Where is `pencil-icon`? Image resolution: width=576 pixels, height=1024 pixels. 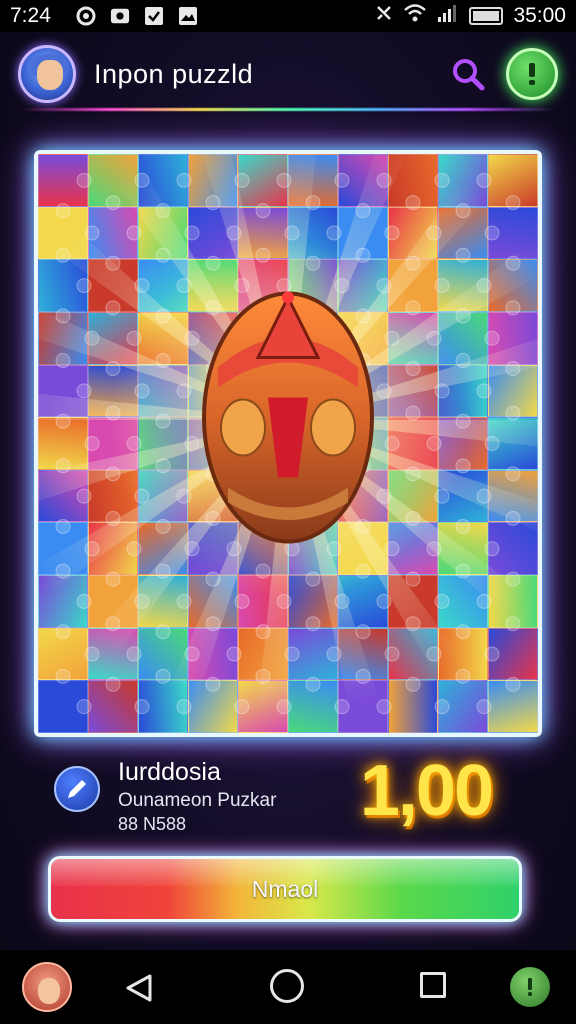 pencil-icon is located at coordinates (77, 789).